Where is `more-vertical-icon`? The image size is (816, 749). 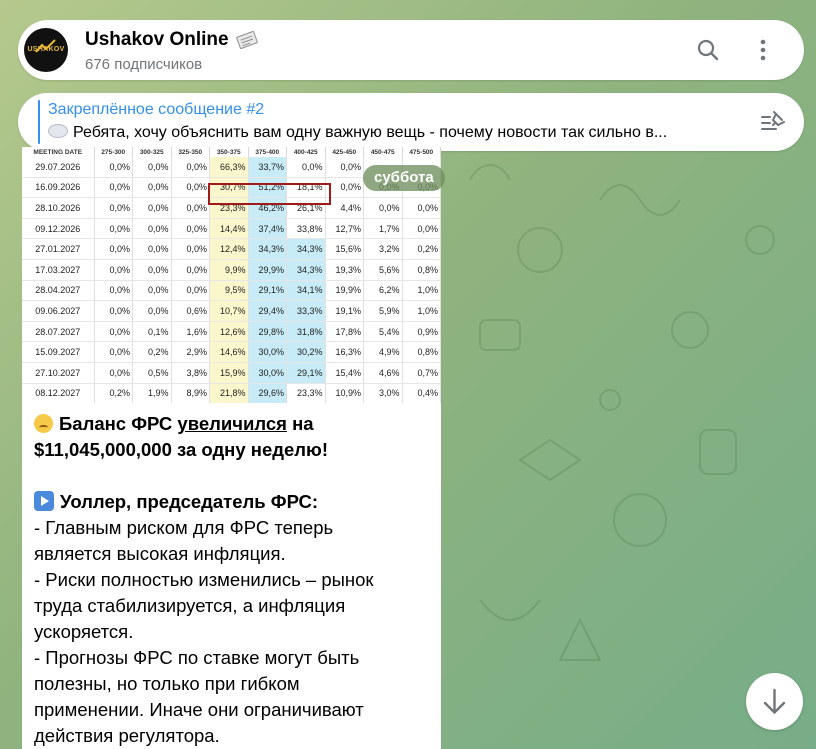
more-vertical-icon is located at coordinates (763, 50).